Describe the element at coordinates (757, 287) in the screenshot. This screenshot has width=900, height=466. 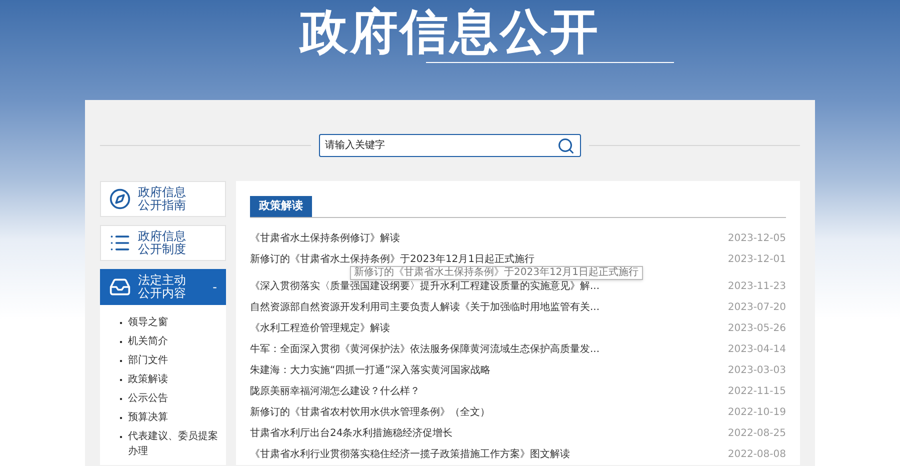
I see `news-date: 2023-11-23` at that location.